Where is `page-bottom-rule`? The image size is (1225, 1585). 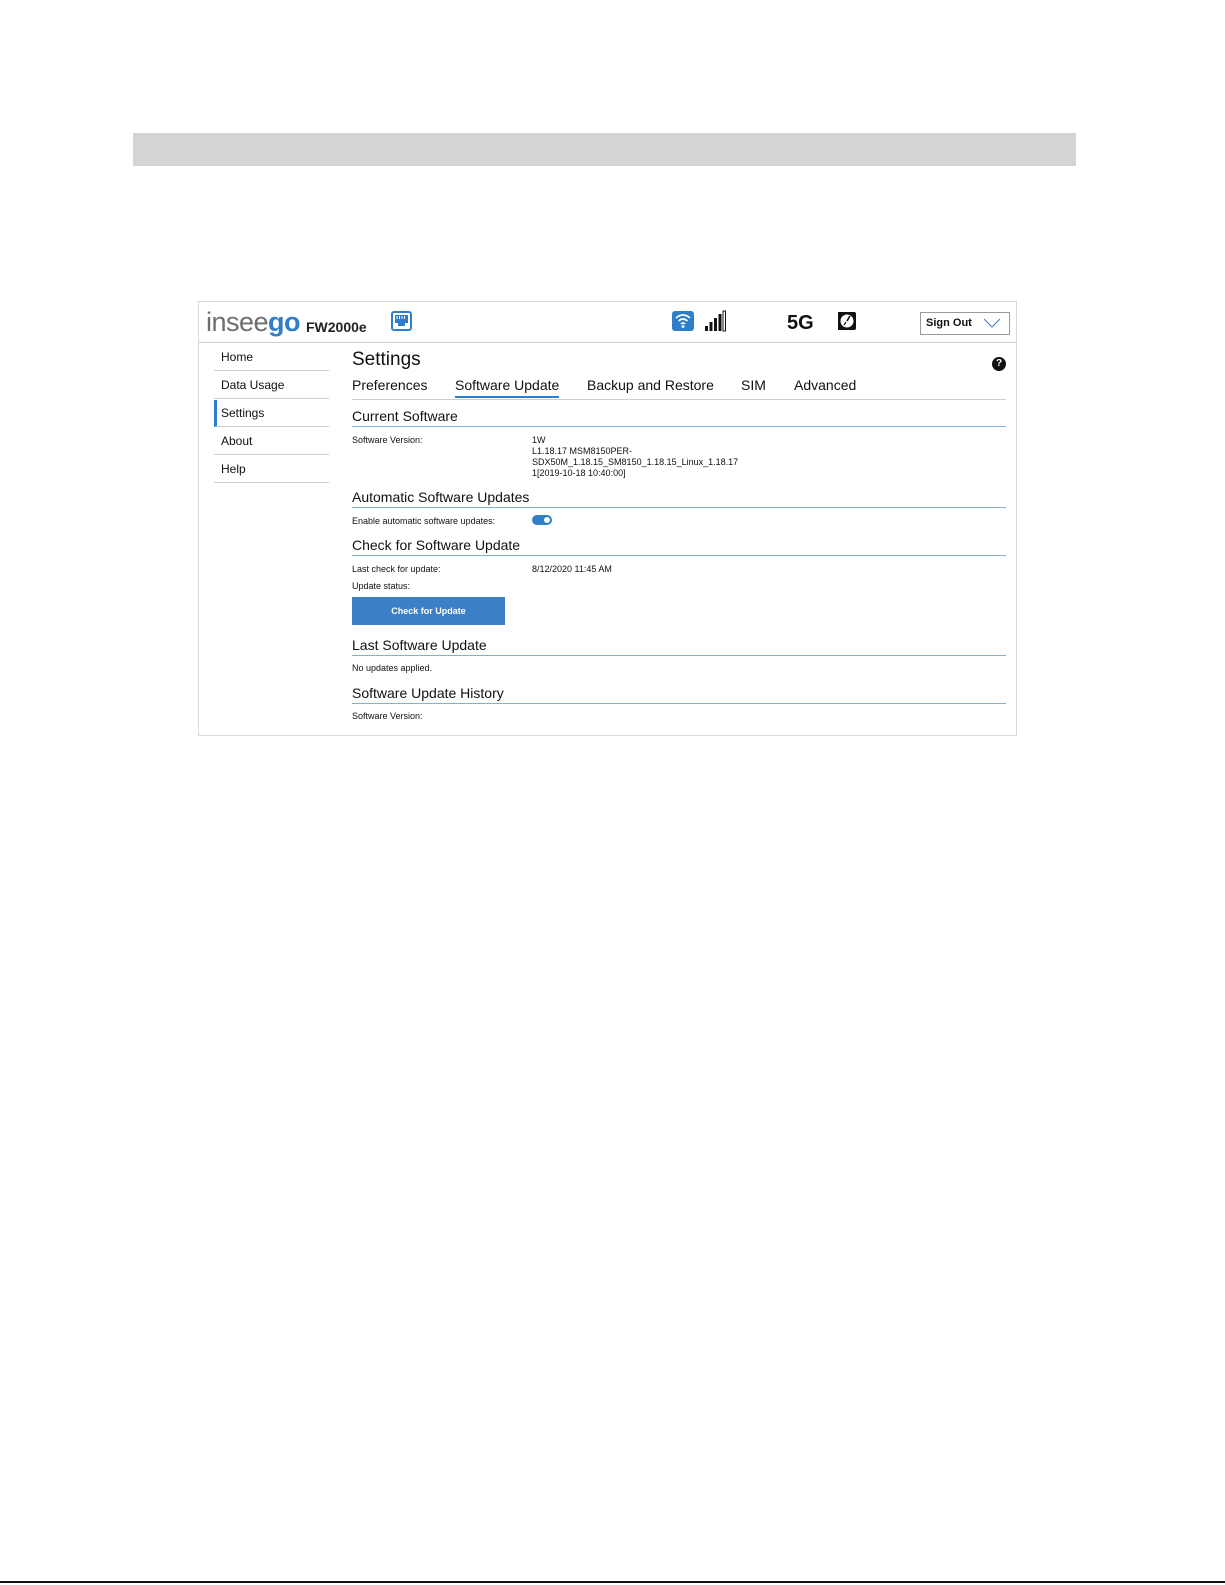
page-bottom-rule is located at coordinates (612, 1582).